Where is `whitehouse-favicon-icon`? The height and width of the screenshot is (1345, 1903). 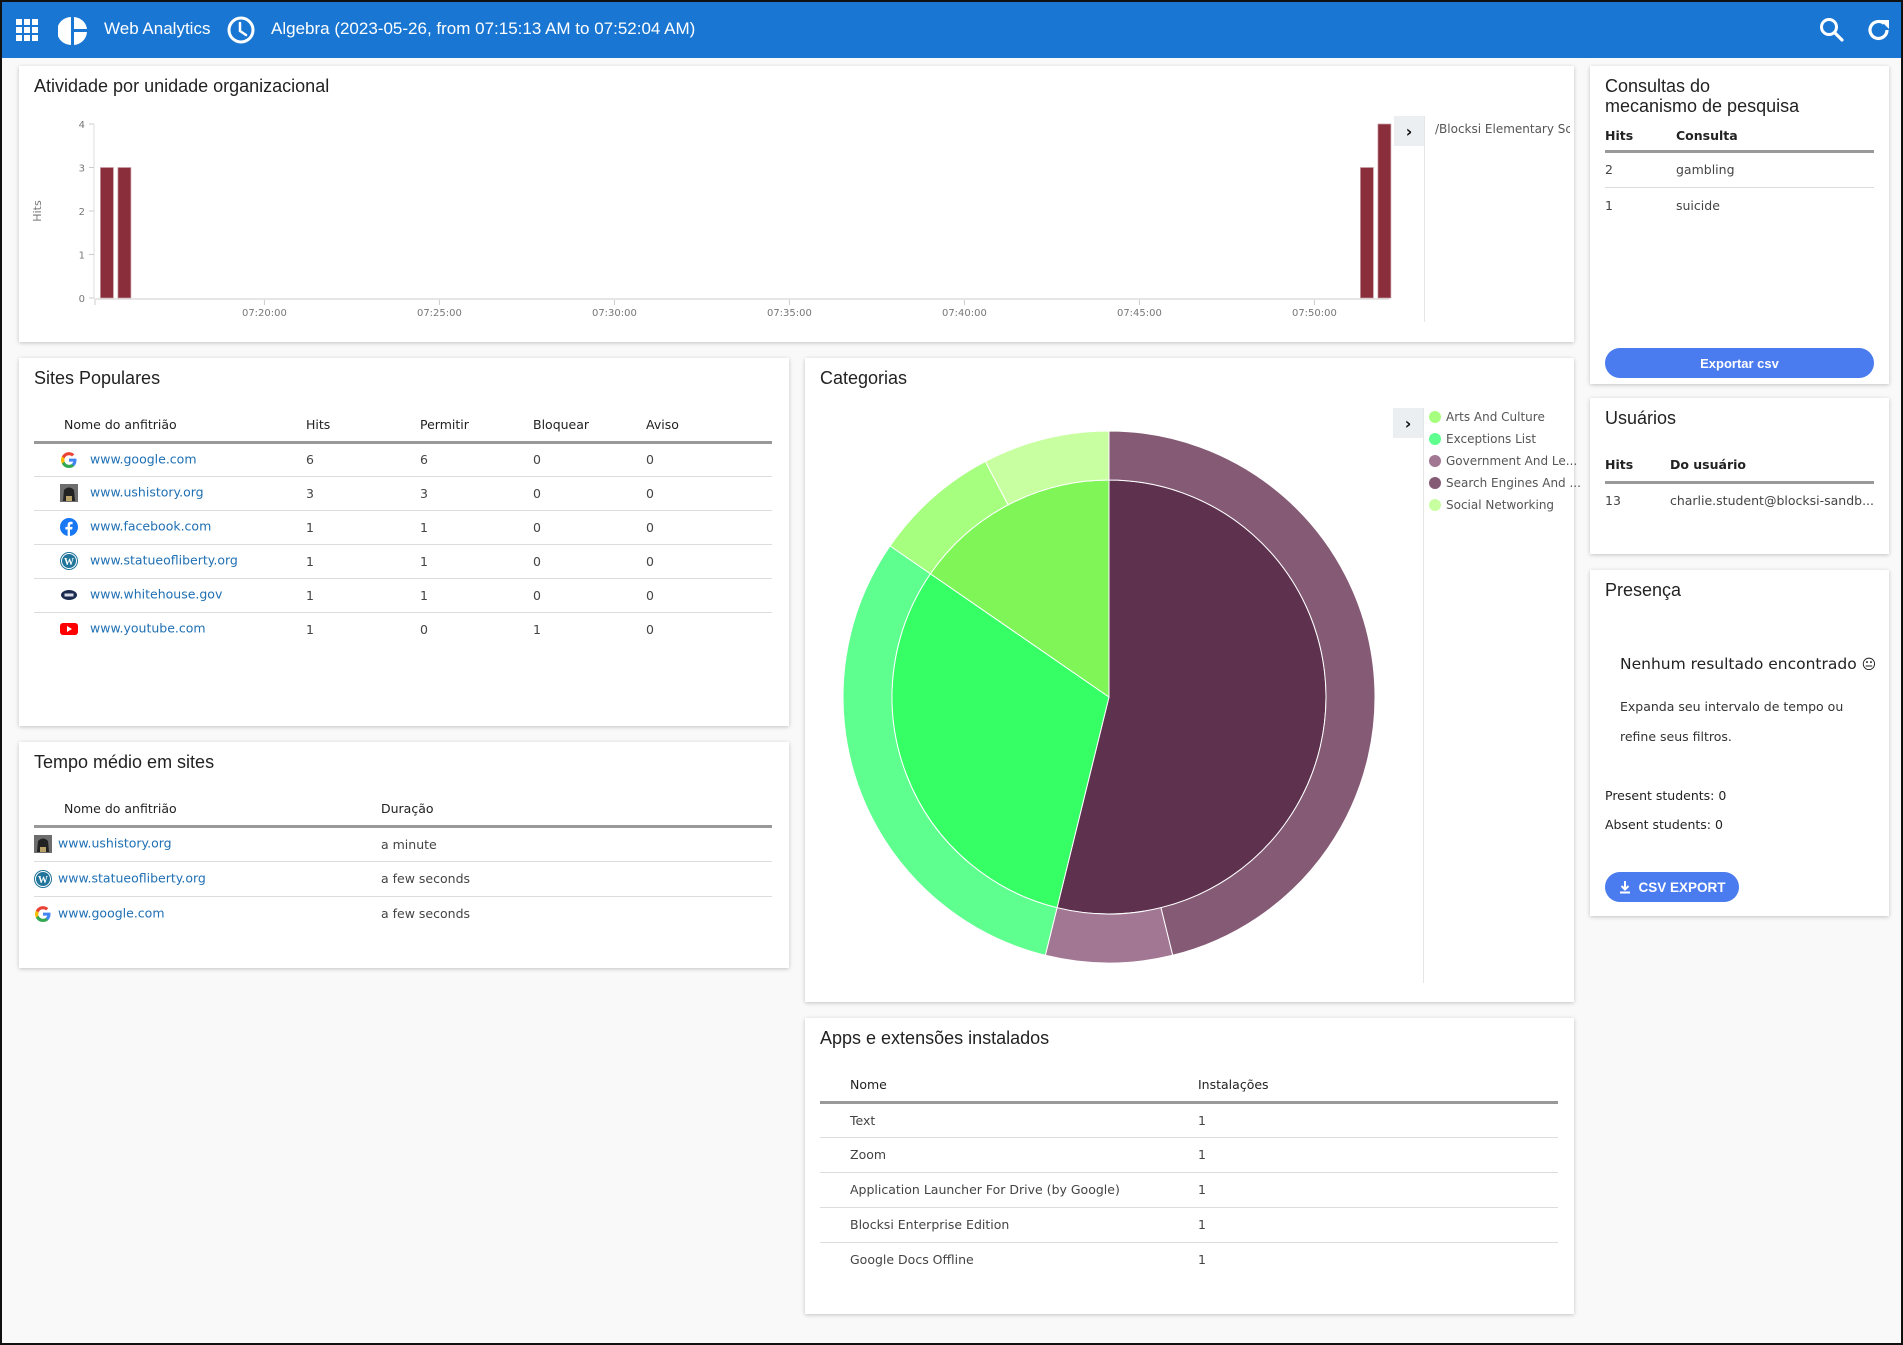 whitehouse-favicon-icon is located at coordinates (69, 595).